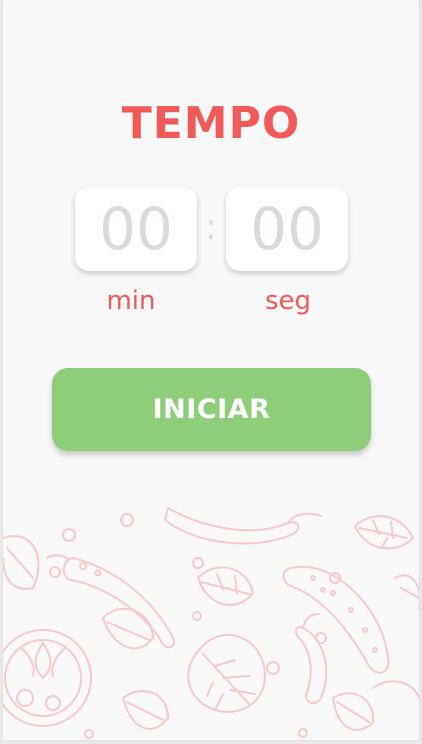 The width and height of the screenshot is (422, 744). What do you see at coordinates (211, 123) in the screenshot?
I see `page-title: TEMPO` at bounding box center [211, 123].